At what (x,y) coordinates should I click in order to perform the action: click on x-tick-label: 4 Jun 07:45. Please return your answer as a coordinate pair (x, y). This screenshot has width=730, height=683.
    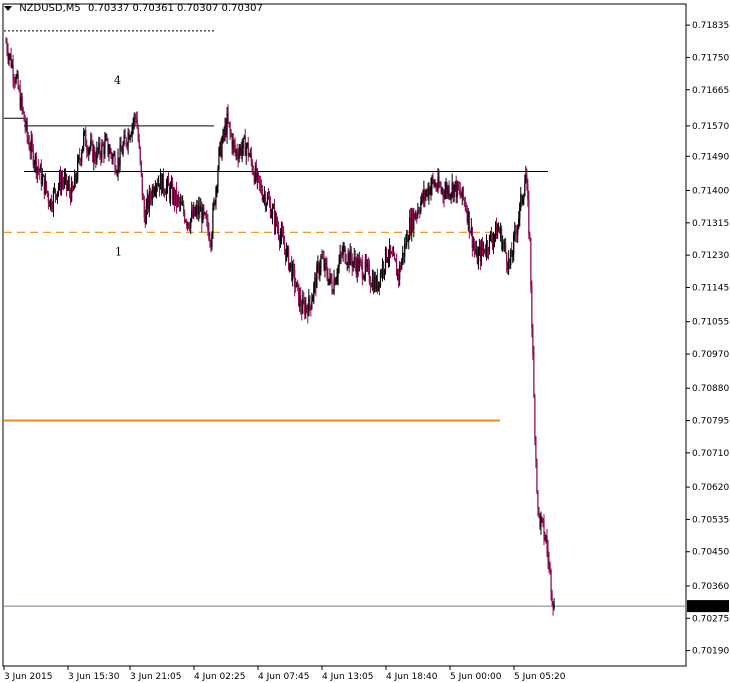
    Looking at the image, I should click on (283, 677).